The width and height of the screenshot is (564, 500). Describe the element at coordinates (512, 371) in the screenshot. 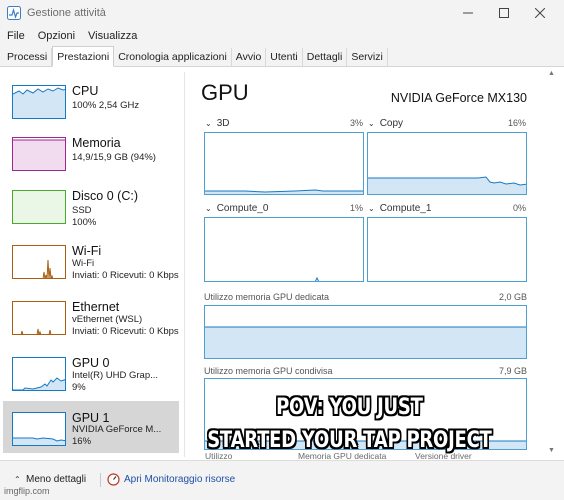

I see `shared-memory-value: 7,9 GB` at that location.